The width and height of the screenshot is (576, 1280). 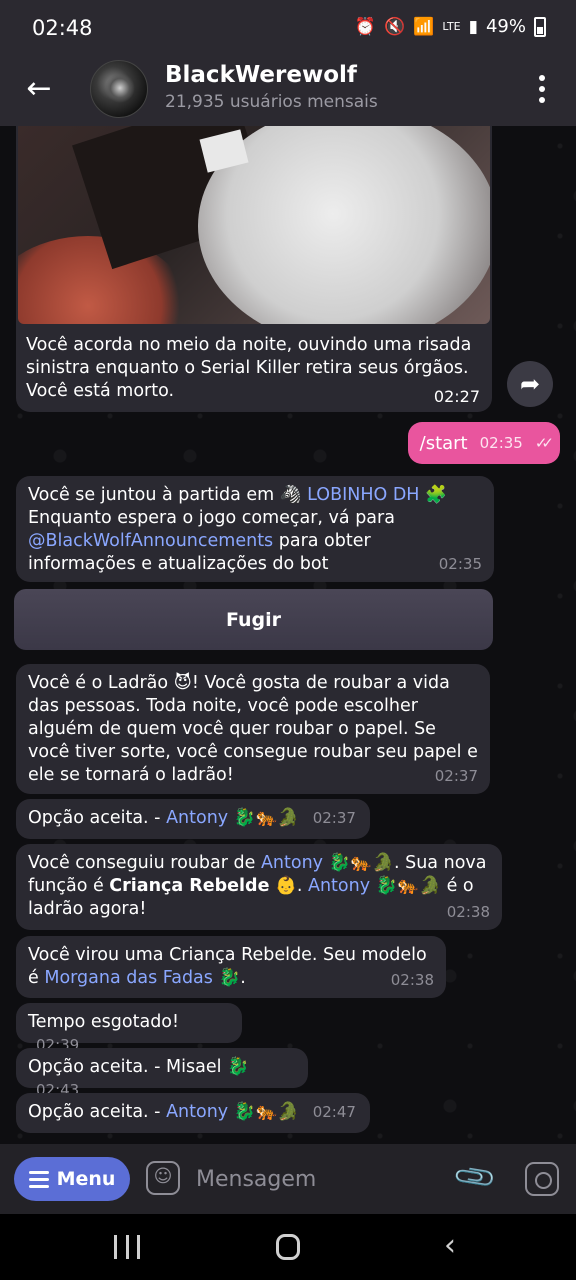 I want to click on nav-back-icon: ‹, so click(x=450, y=1246).